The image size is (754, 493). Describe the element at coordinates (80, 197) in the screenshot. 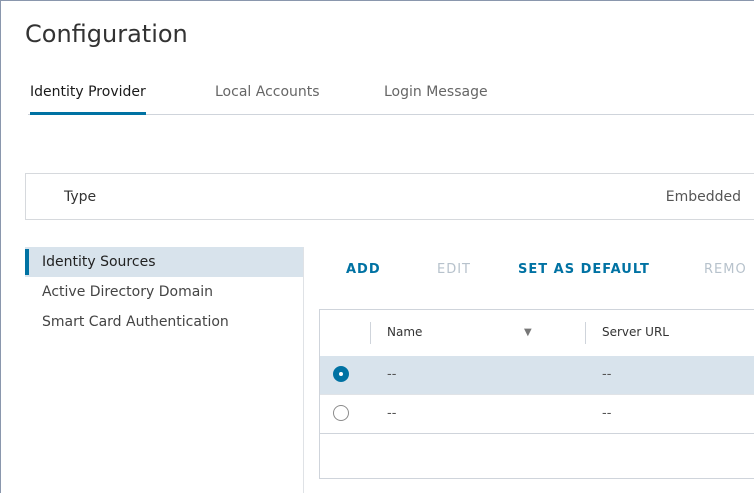

I see `type-label: Type` at that location.